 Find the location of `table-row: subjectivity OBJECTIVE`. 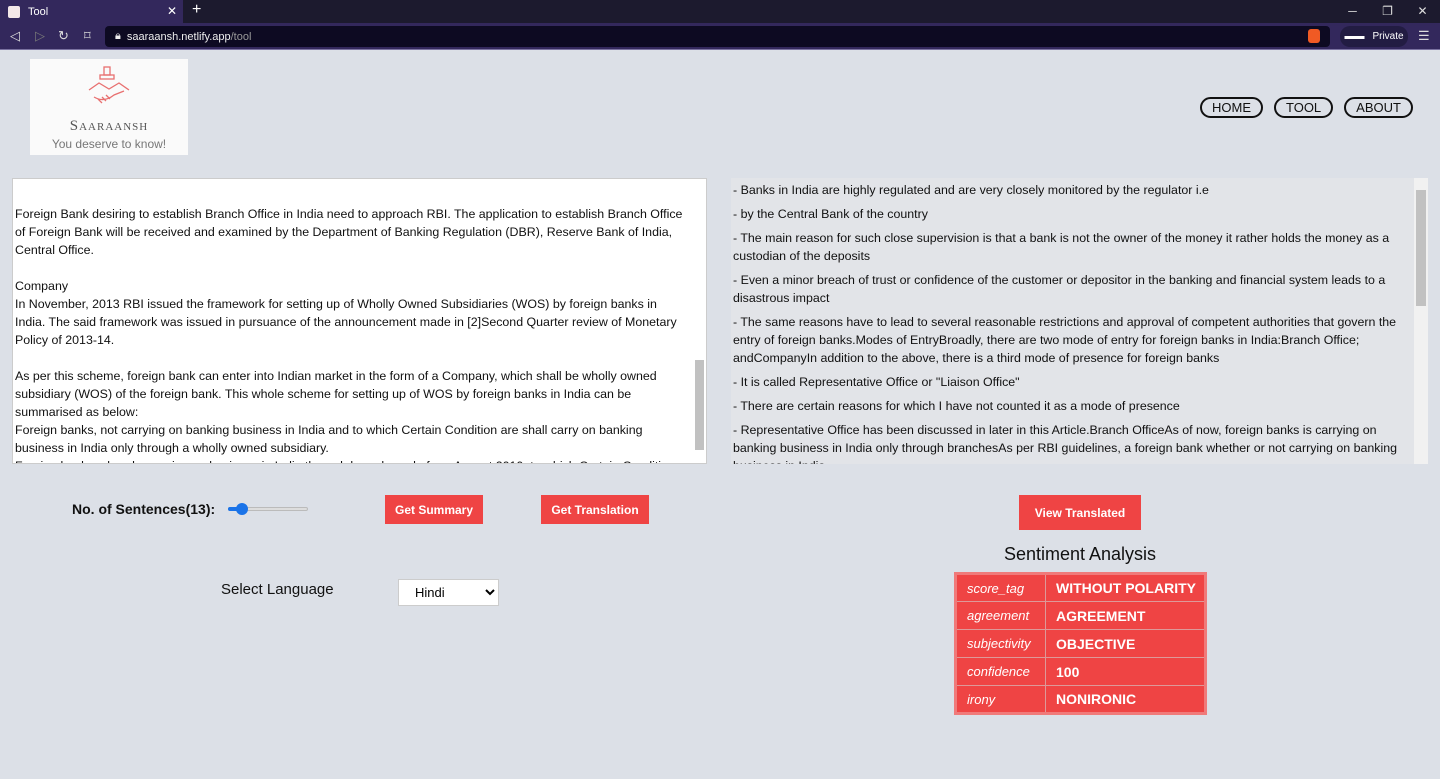

table-row: subjectivity OBJECTIVE is located at coordinates (1080, 643).